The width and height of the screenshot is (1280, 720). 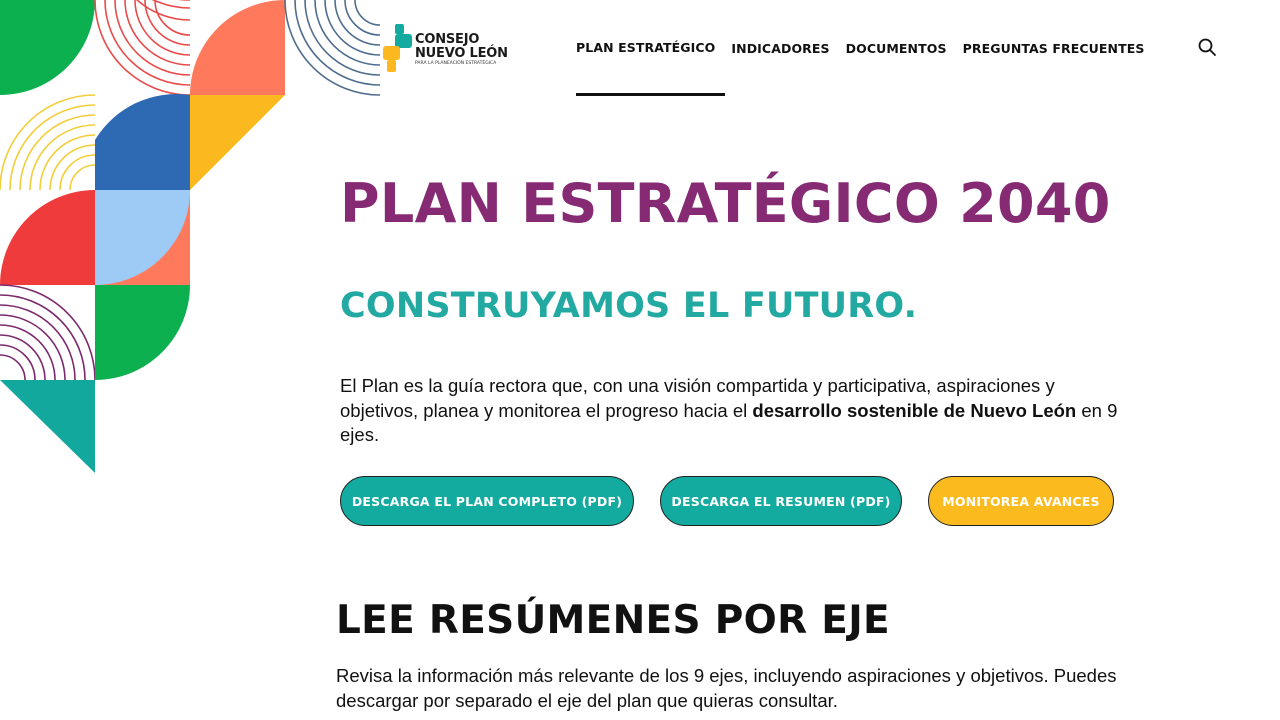 What do you see at coordinates (629, 306) in the screenshot?
I see `hero-subtitle: CONSTRUYAMOS EL FUTURO.` at bounding box center [629, 306].